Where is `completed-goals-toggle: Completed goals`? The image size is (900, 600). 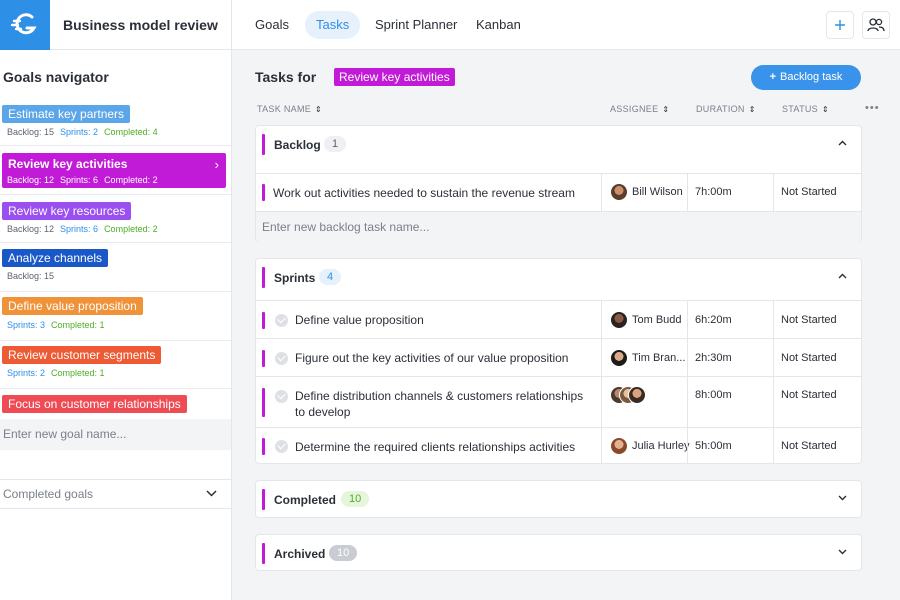
completed-goals-toggle: Completed goals is located at coordinates (115, 494).